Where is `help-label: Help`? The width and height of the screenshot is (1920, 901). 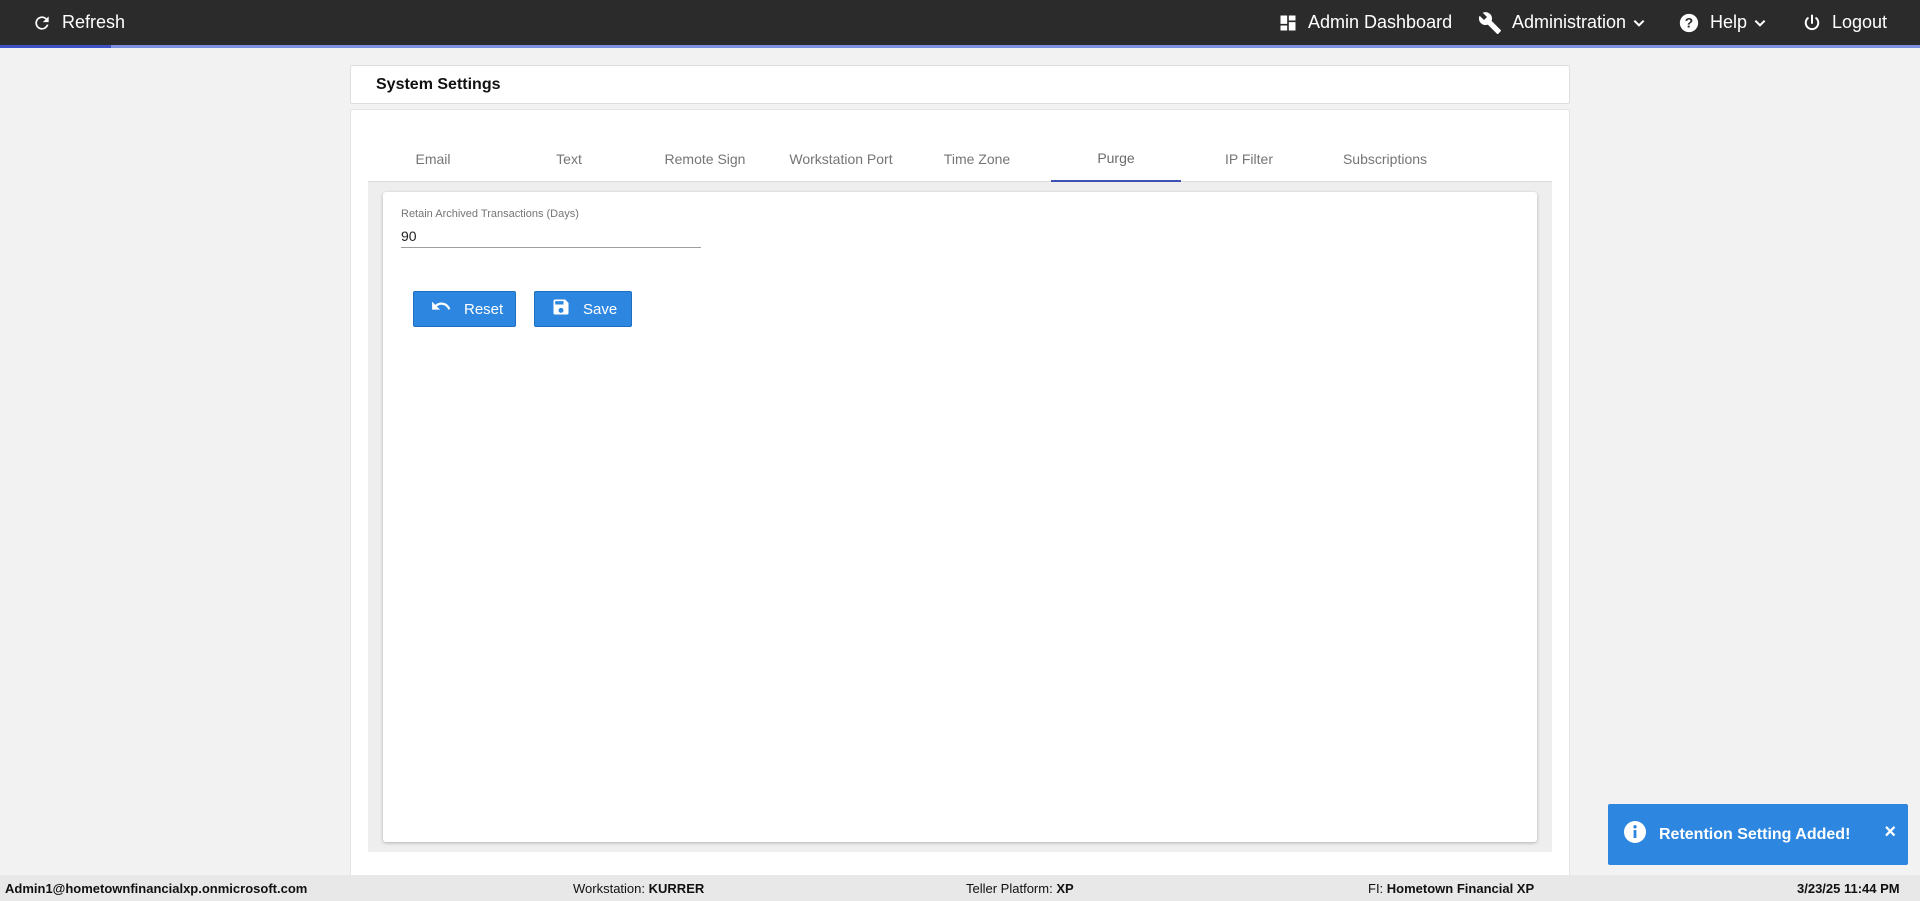 help-label: Help is located at coordinates (1729, 22).